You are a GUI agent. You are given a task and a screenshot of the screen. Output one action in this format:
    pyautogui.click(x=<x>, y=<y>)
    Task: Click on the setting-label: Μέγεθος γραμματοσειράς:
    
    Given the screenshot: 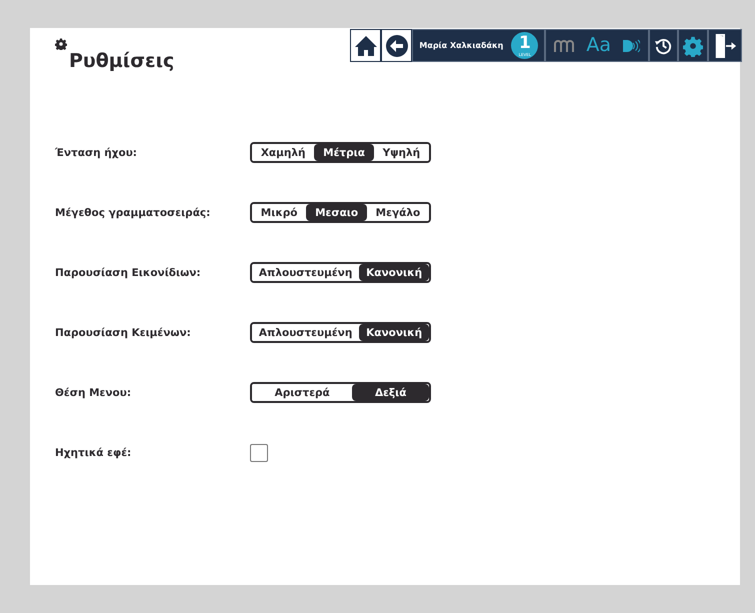 What is the action you would take?
    pyautogui.click(x=133, y=212)
    